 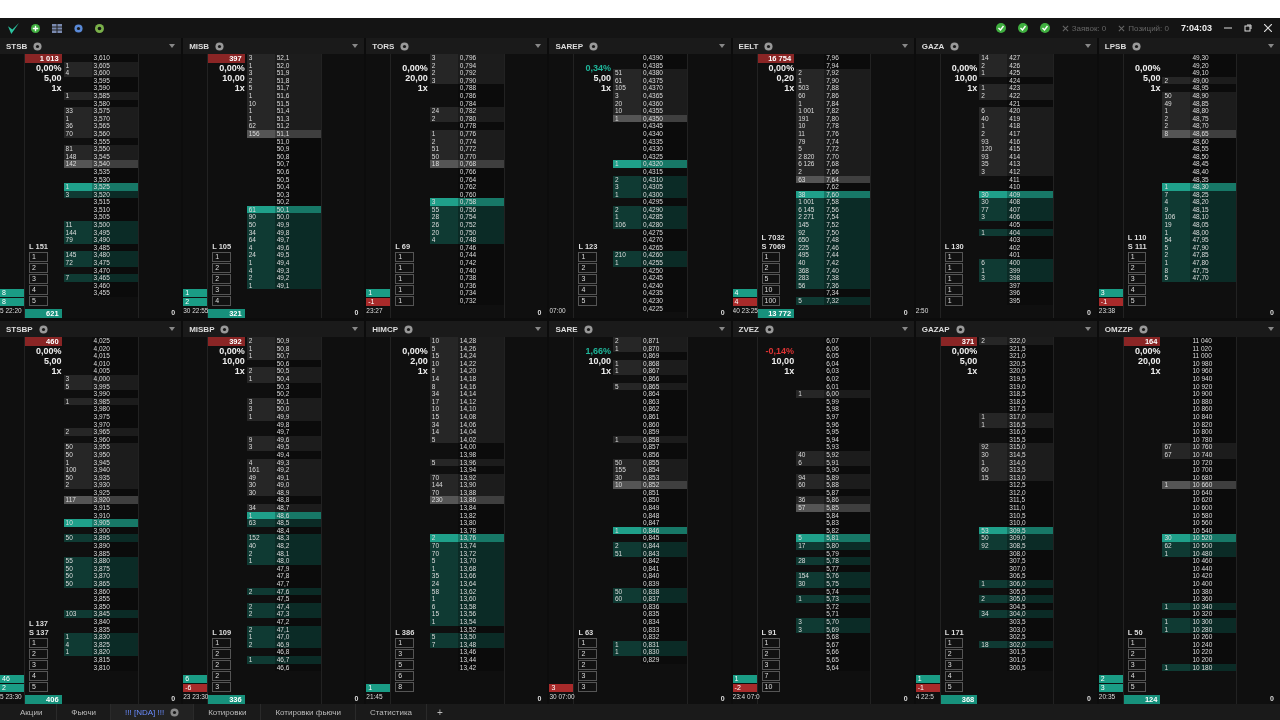 I want to click on ticker-label: STSB, so click(x=17, y=46).